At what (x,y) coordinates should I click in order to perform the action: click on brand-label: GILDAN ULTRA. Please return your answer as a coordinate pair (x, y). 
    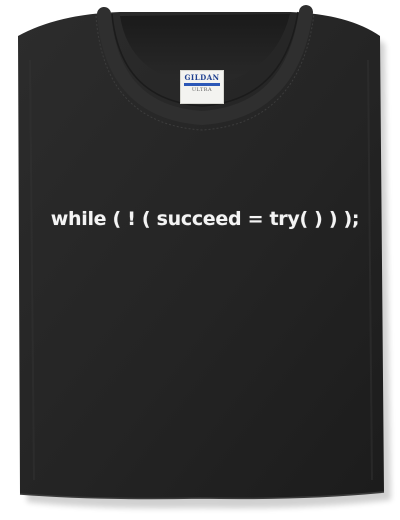
    Looking at the image, I should click on (202, 87).